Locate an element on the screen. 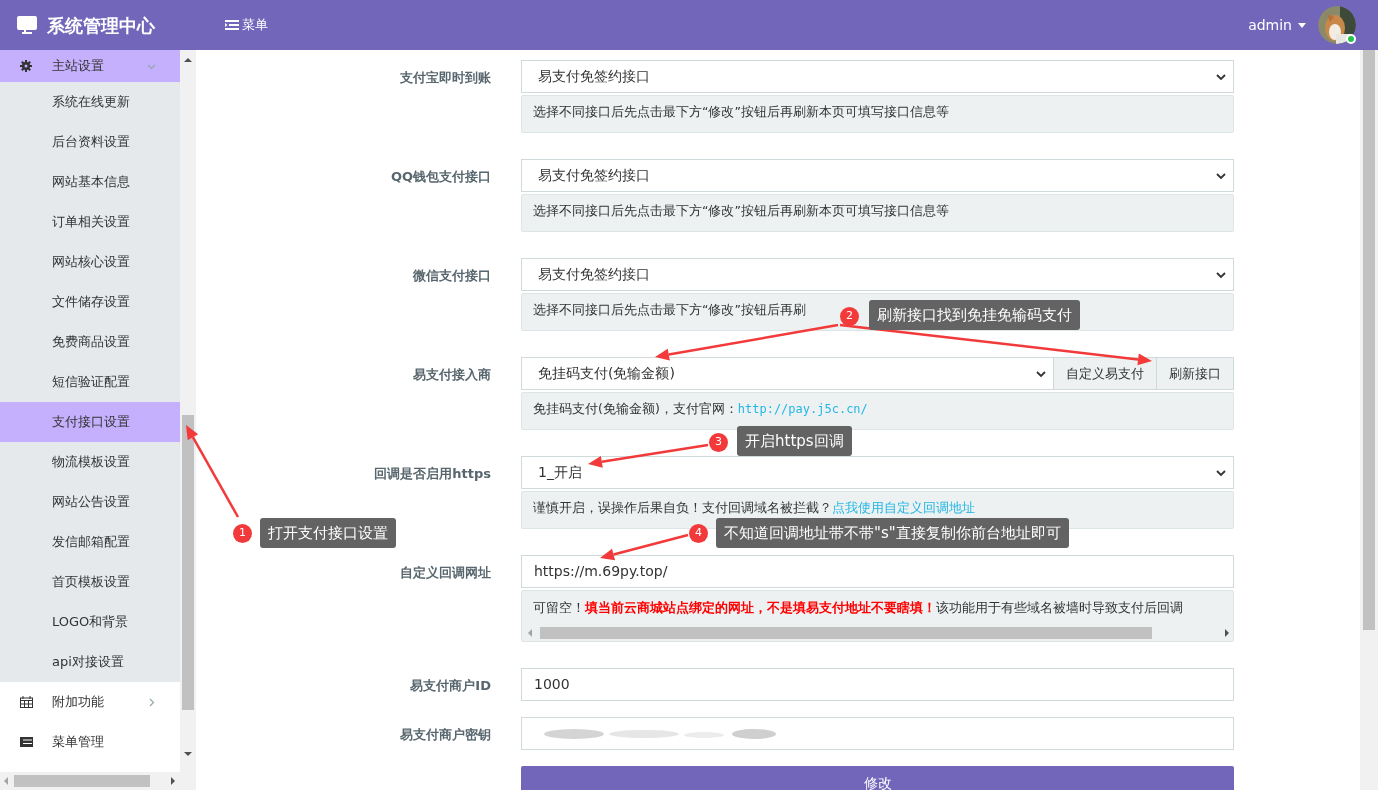 This screenshot has height=790, width=1378. submenu-item: 网站基本信息 is located at coordinates (90, 182).